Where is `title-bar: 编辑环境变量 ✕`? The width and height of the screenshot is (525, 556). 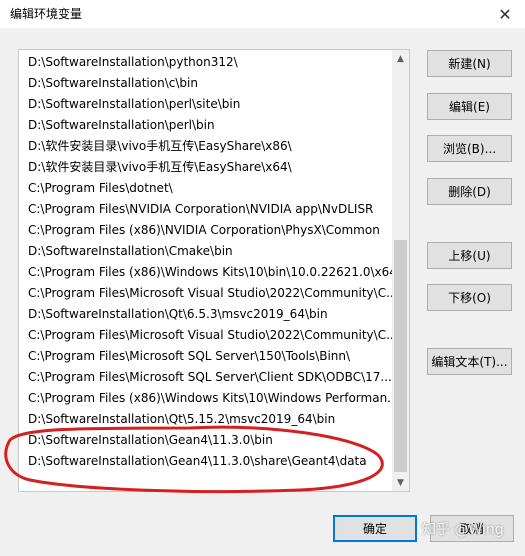 title-bar: 编辑环境变量 ✕ is located at coordinates (262, 14).